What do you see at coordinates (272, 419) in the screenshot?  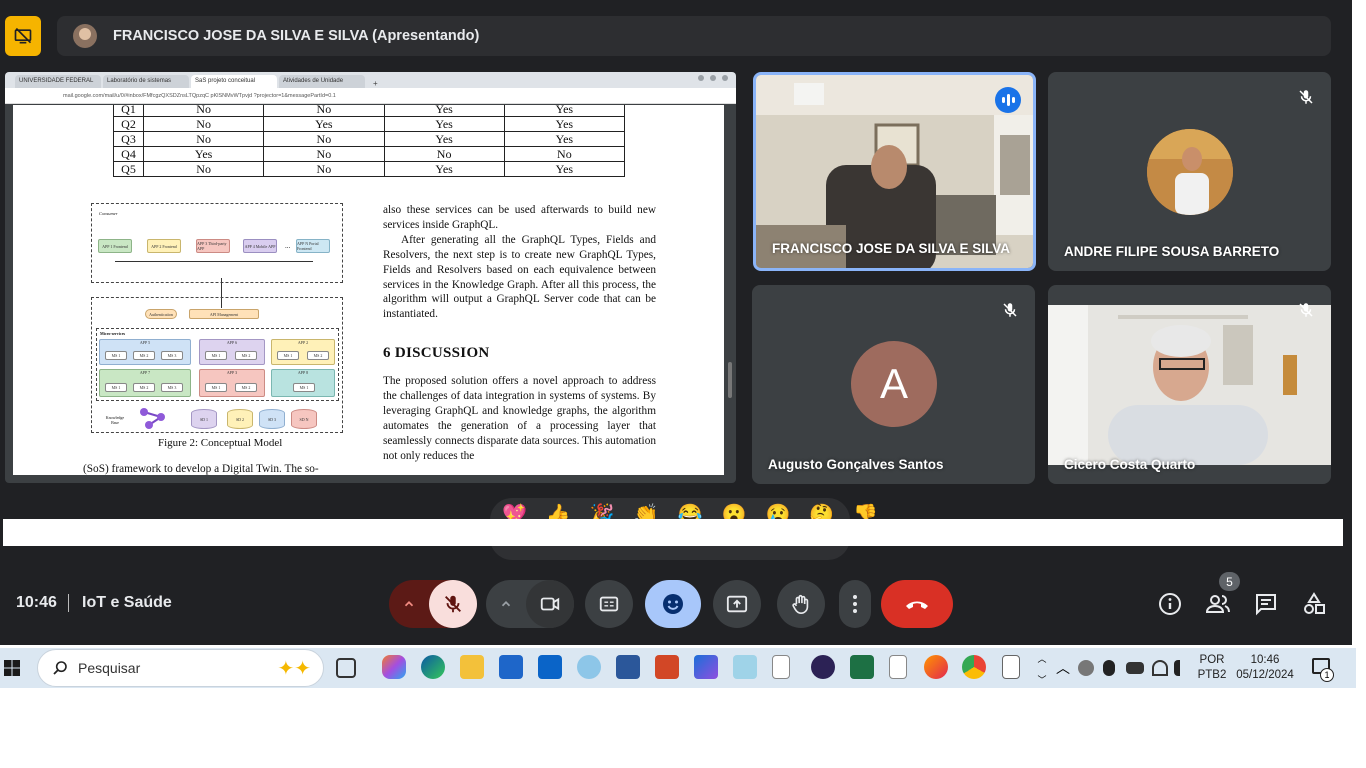 I see `database-icon: SD 3` at bounding box center [272, 419].